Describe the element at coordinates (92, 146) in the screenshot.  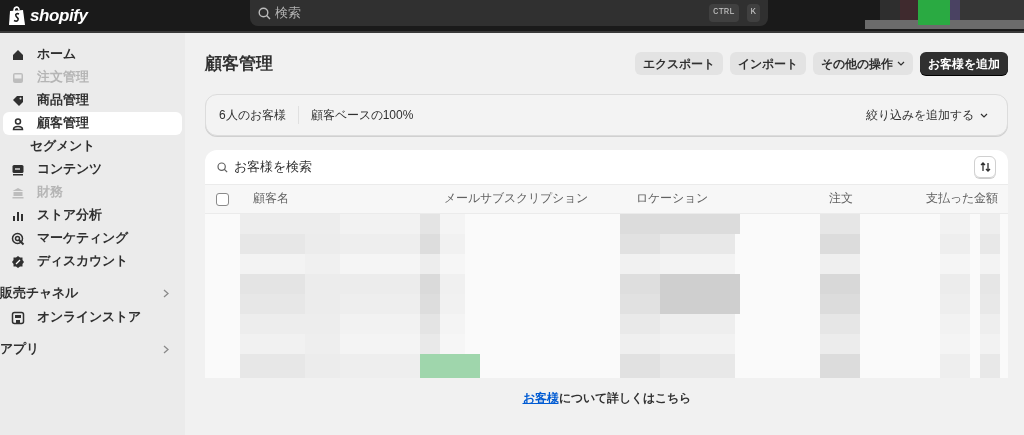
I see `nav-item: セグメント` at that location.